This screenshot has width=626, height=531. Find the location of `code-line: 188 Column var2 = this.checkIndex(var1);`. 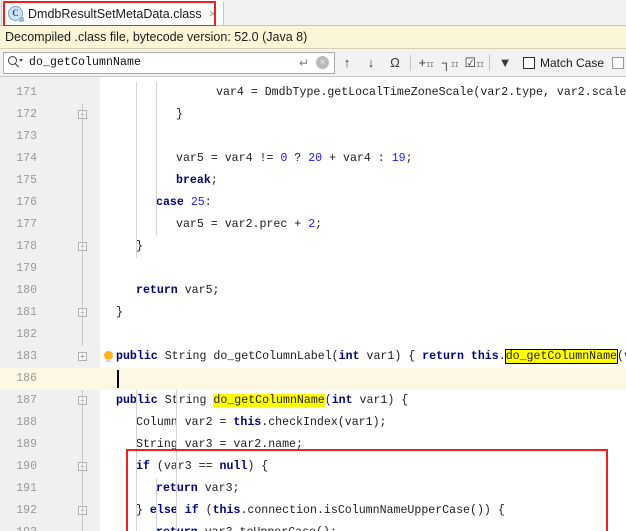

code-line: 188 Column var2 = this.checkIndex(var1); is located at coordinates (313, 423).